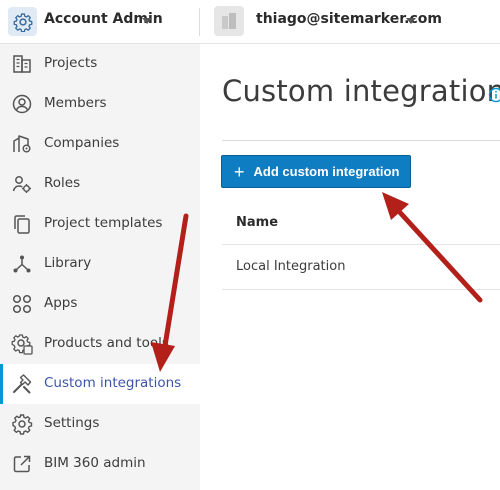 Image resolution: width=500 pixels, height=490 pixels. What do you see at coordinates (22, 384) in the screenshot?
I see `tools-icon` at bounding box center [22, 384].